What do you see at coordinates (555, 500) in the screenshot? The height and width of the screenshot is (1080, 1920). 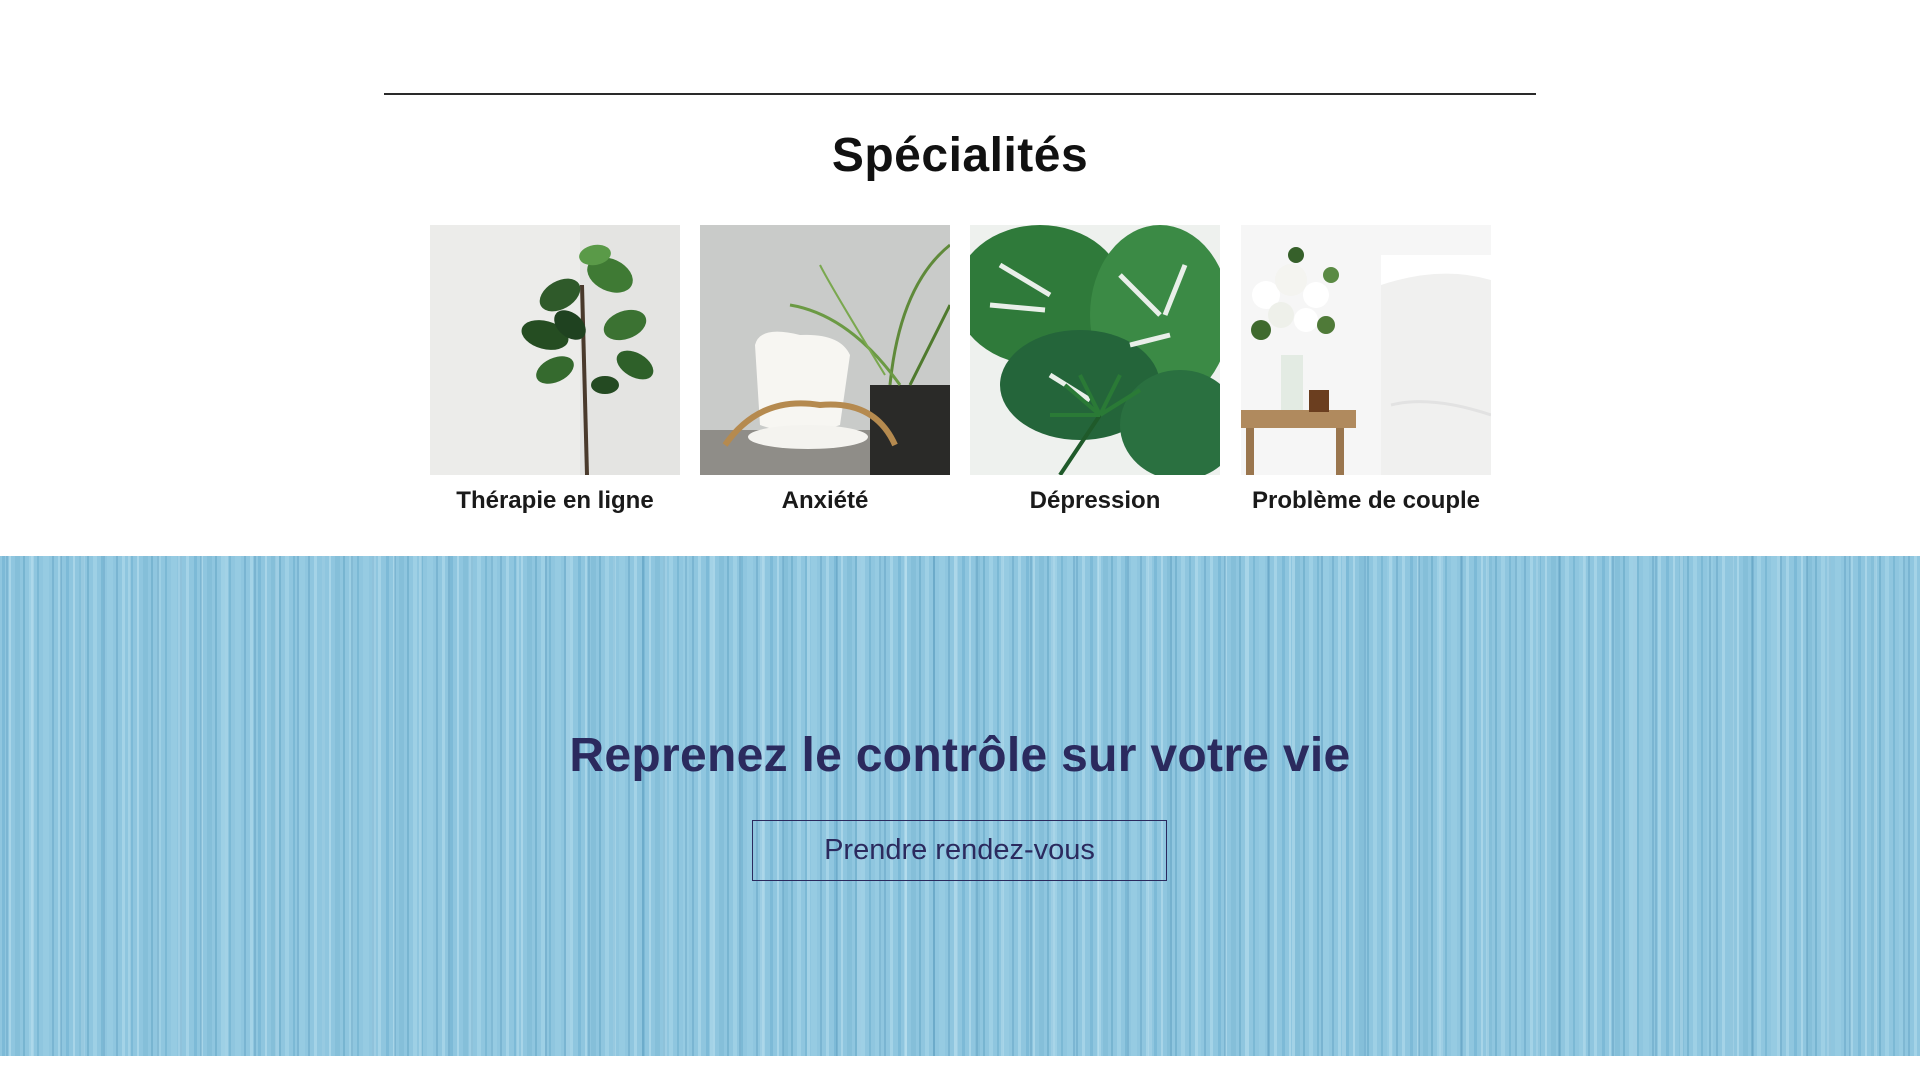 I see `specialty-label: Thérapie en ligne` at bounding box center [555, 500].